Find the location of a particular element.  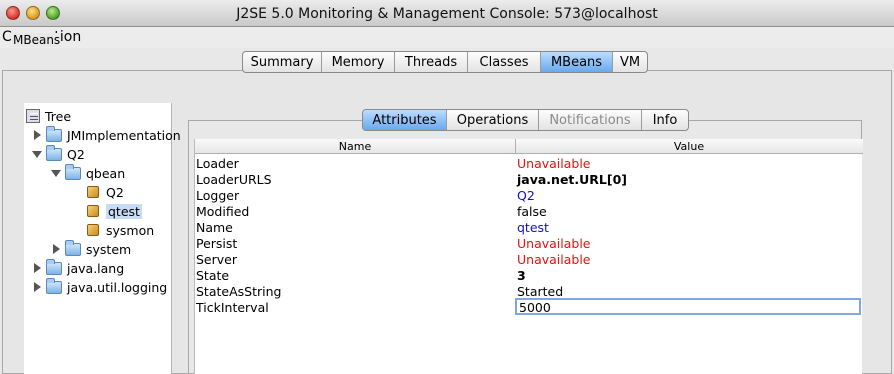

table-row: StateAsString Started is located at coordinates (529, 291).